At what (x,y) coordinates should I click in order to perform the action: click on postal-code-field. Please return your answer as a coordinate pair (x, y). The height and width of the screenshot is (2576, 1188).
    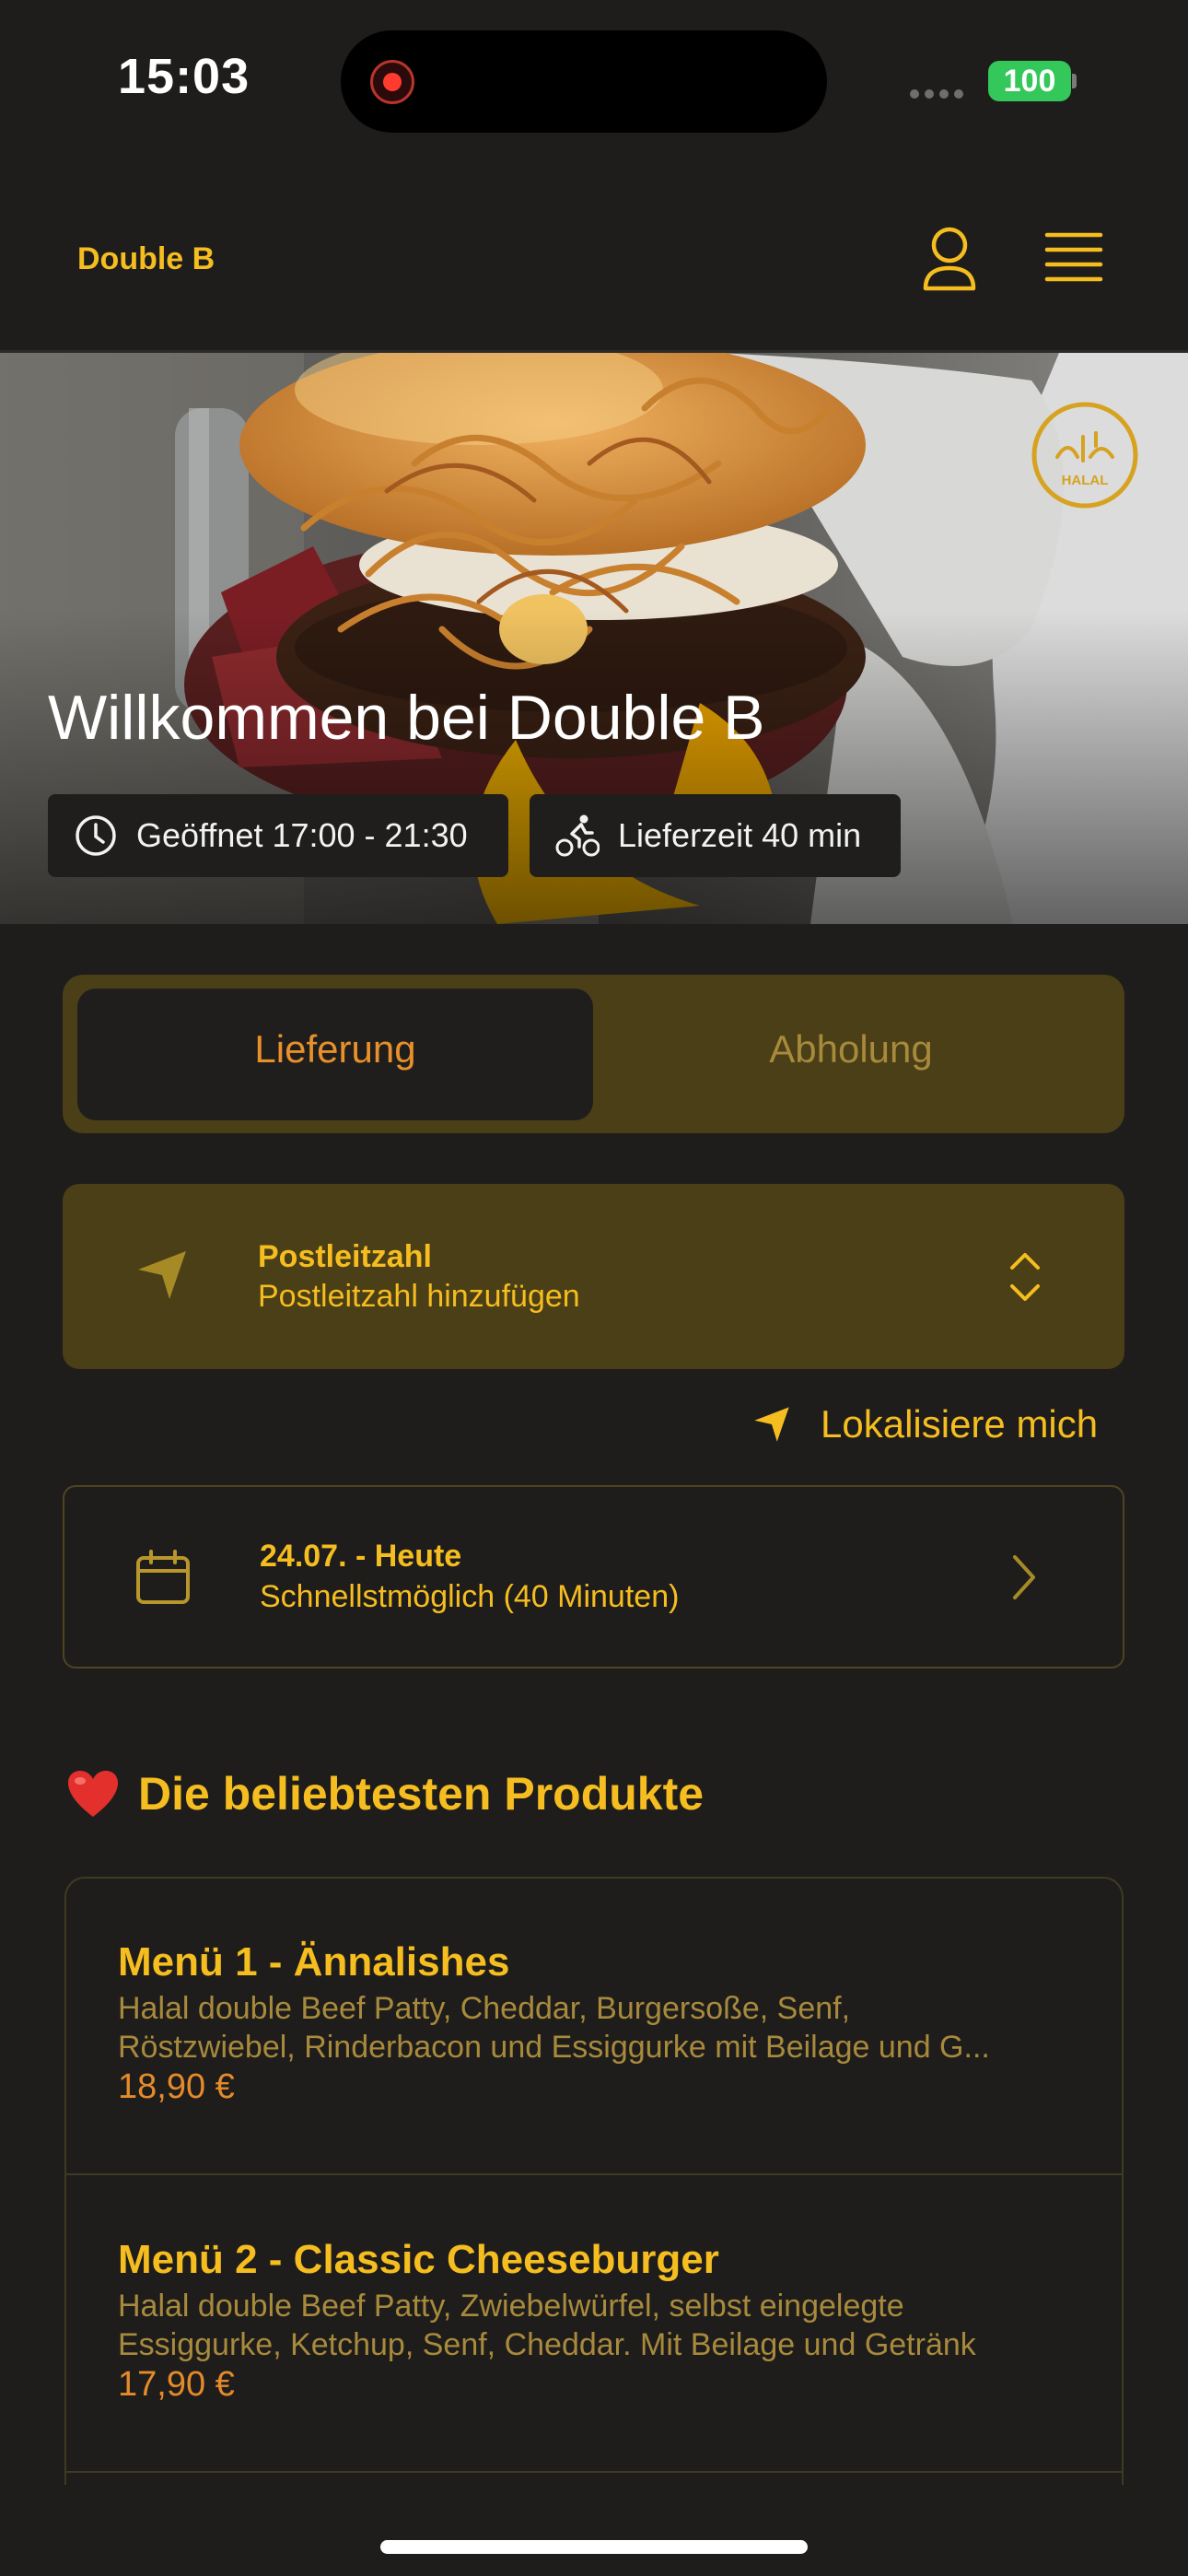
    Looking at the image, I should click on (593, 1276).